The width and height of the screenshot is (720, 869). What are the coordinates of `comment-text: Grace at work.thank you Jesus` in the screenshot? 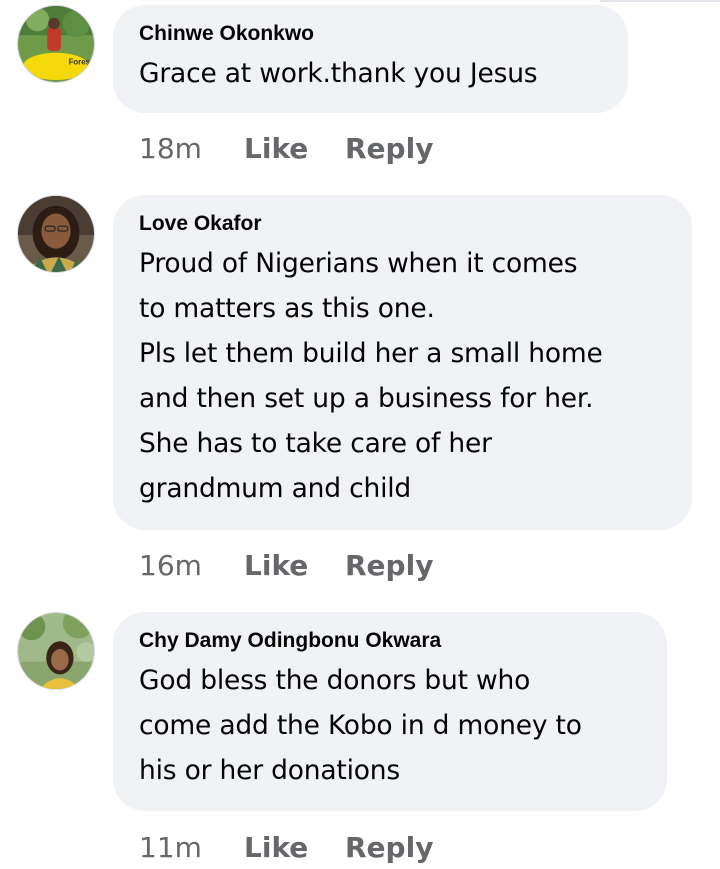 It's located at (338, 73).